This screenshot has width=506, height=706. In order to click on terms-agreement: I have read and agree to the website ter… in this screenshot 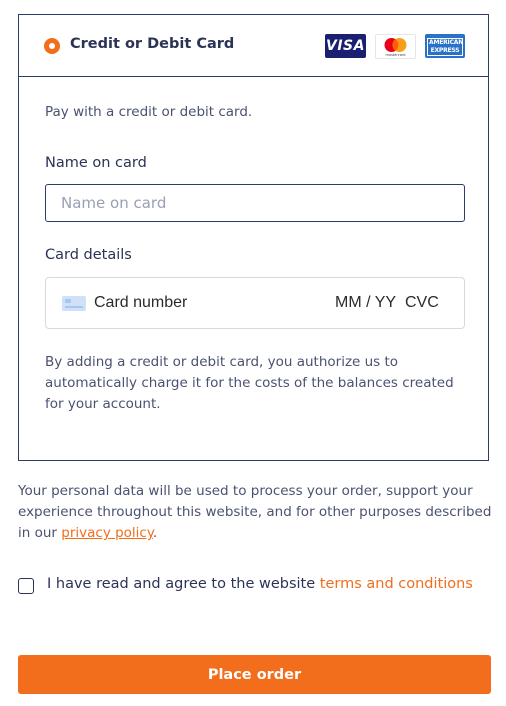, I will do `click(253, 584)`.